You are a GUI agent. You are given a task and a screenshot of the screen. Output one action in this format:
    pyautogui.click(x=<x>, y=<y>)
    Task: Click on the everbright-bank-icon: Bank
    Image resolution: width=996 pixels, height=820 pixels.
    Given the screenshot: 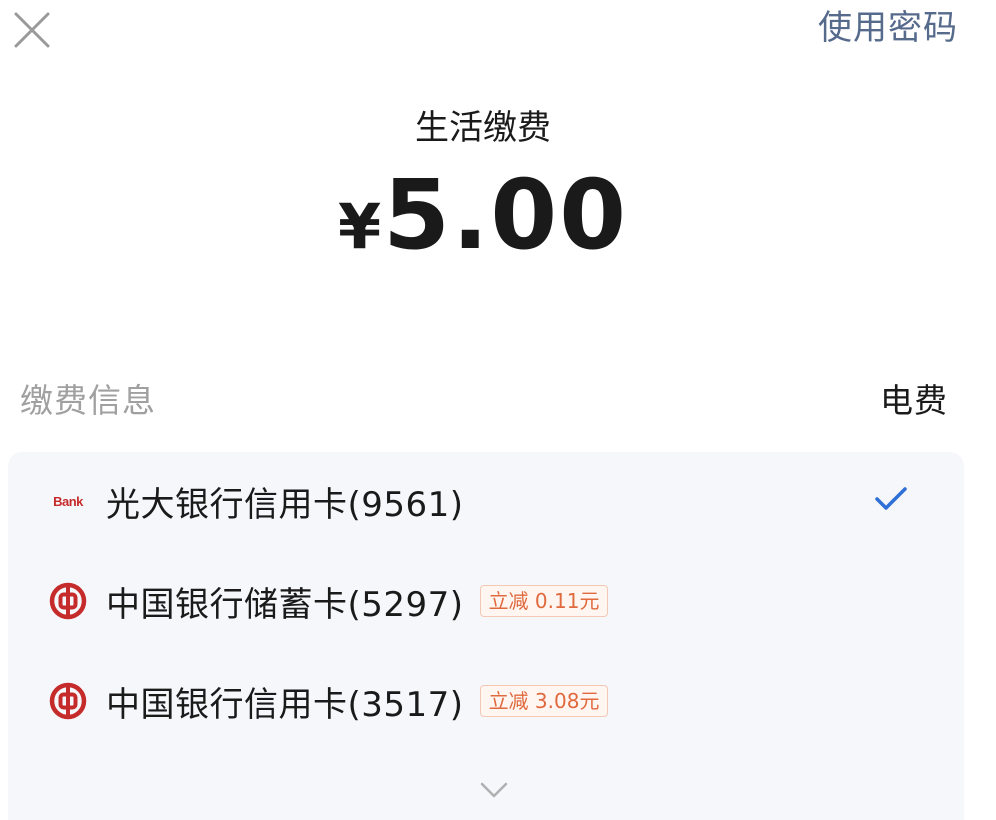 What is the action you would take?
    pyautogui.click(x=68, y=501)
    